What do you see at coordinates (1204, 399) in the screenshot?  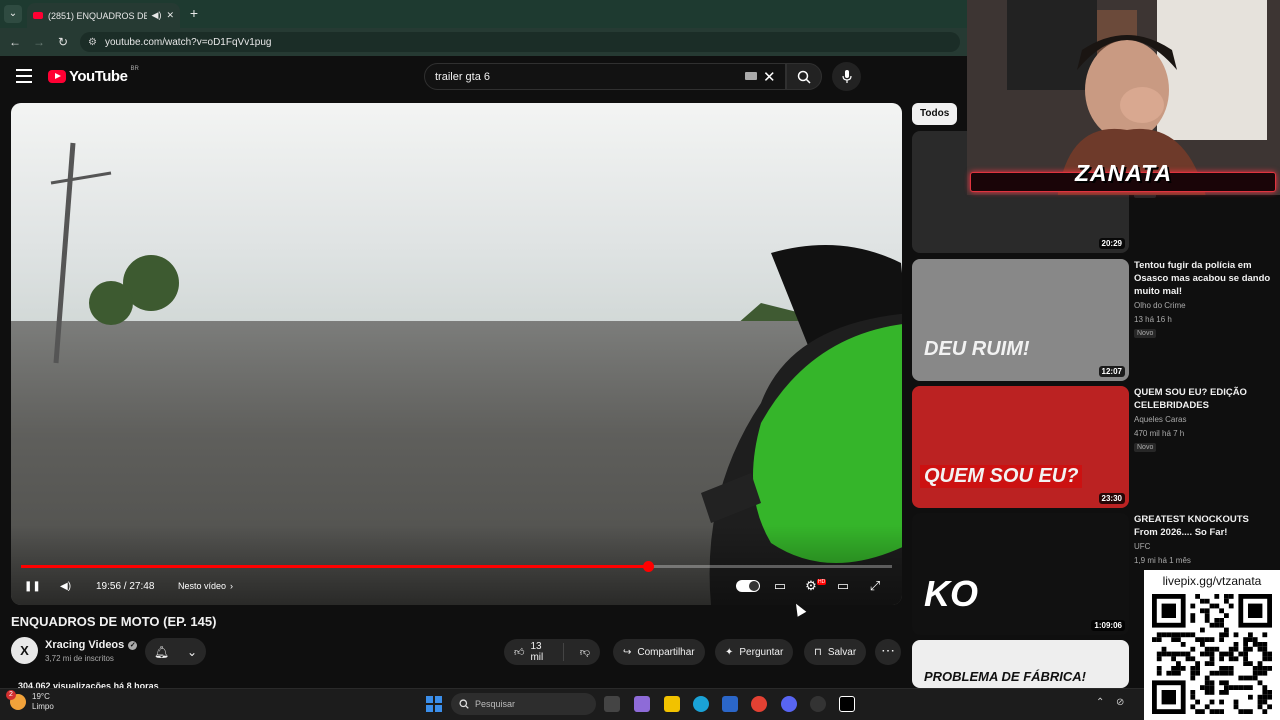 I see `recommendation-title: QUEM SOU EU? EDIÇÃO CELEBRIDADES` at bounding box center [1204, 399].